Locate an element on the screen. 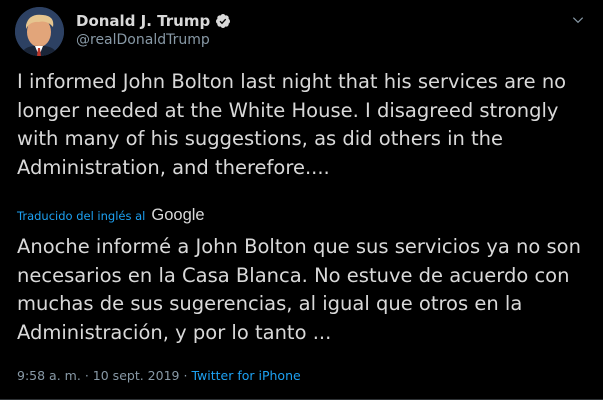  tweet-date: 10 sept. 2019 is located at coordinates (136, 375).